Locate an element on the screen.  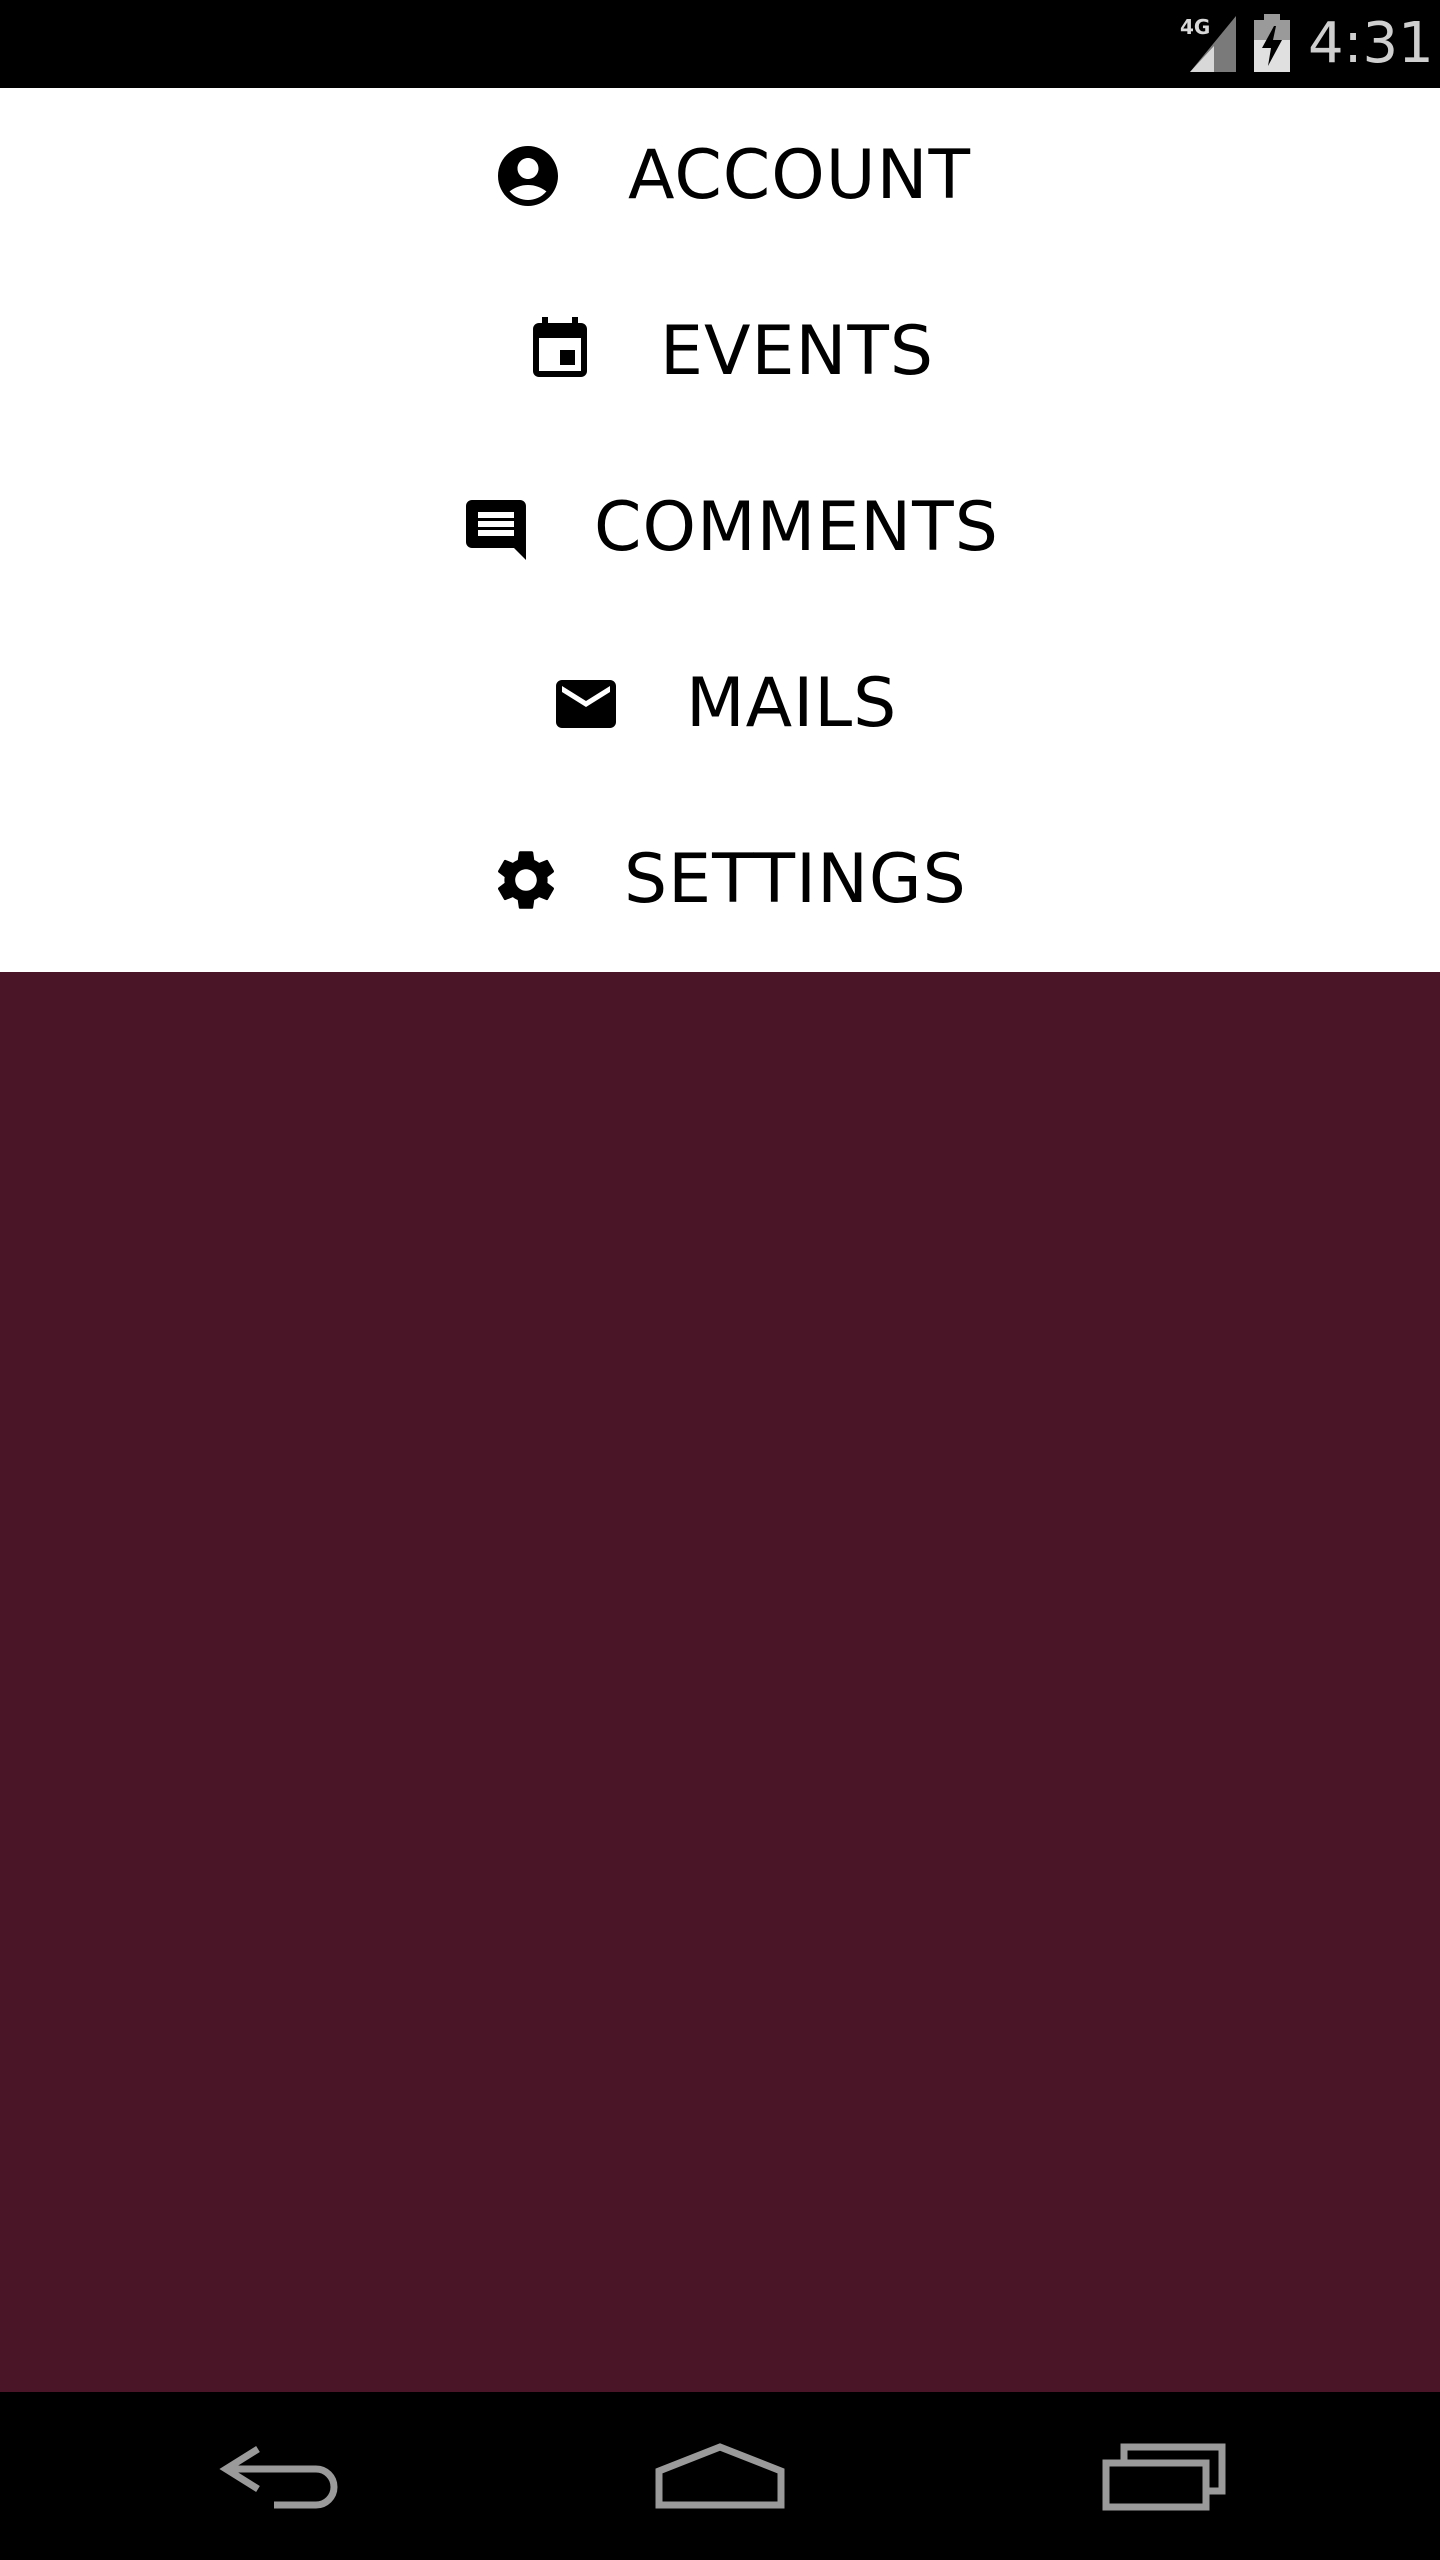
status-bar: 4G 4:31 is located at coordinates (720, 44).